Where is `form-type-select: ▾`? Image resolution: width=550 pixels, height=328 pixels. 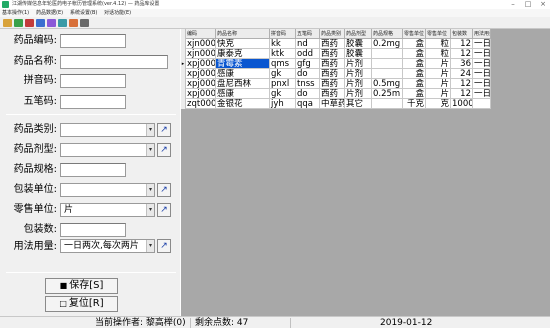 form-type-select: ▾ is located at coordinates (107, 150).